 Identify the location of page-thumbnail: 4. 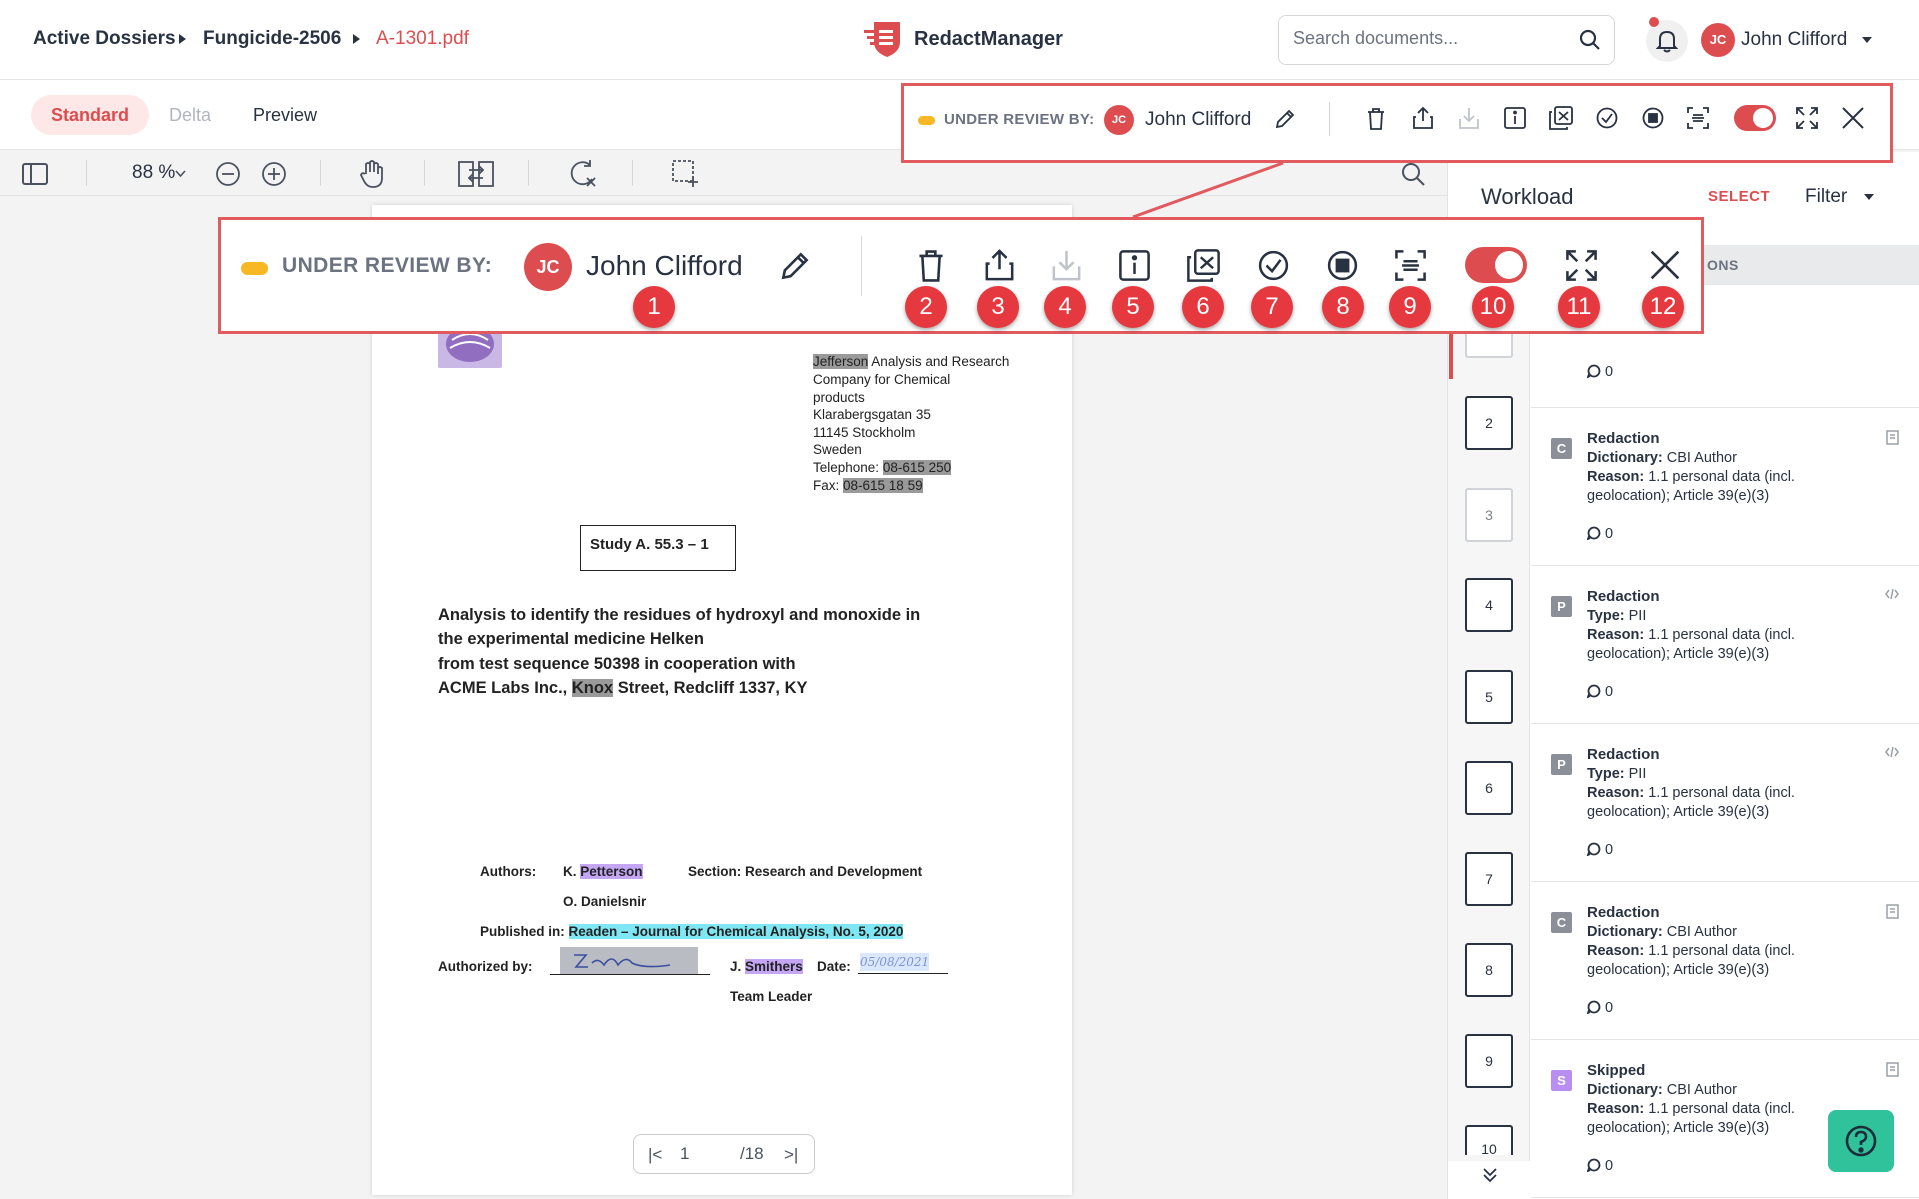
(1489, 605).